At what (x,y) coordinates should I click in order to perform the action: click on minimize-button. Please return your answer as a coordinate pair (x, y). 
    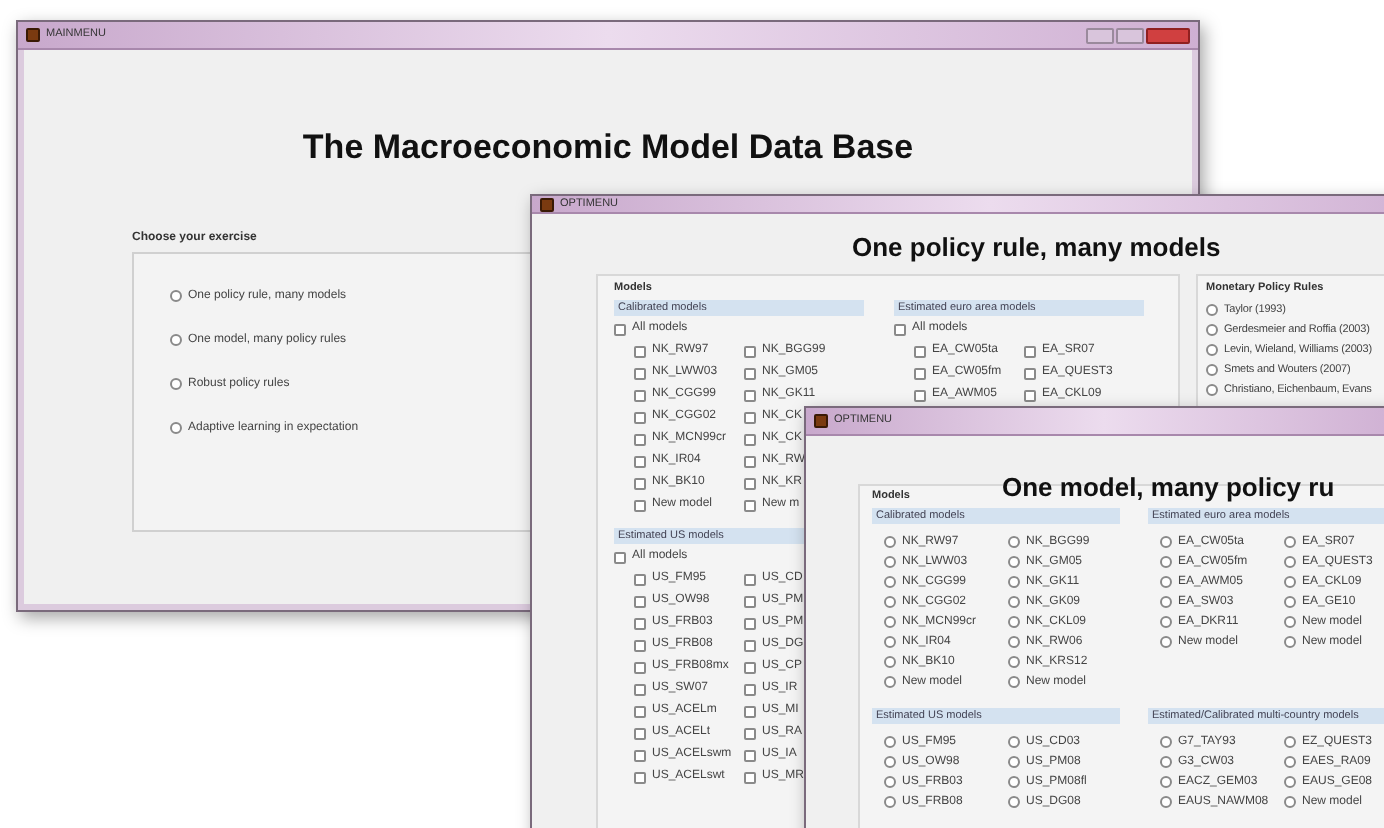
    Looking at the image, I should click on (1100, 35).